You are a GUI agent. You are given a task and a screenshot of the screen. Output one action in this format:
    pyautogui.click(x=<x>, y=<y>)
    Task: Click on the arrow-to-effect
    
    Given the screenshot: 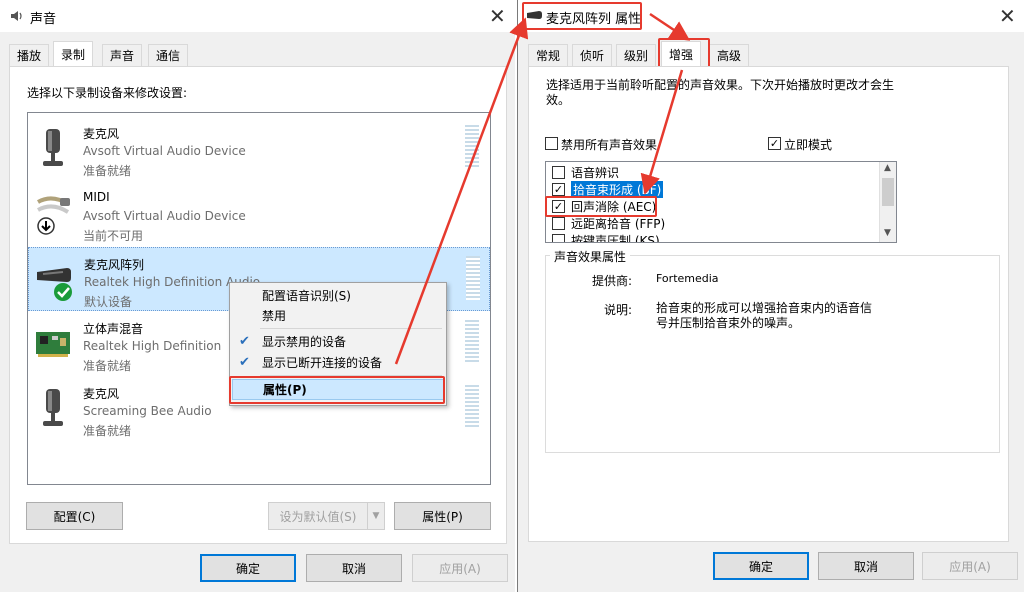 What is the action you would take?
    pyautogui.click(x=662, y=132)
    